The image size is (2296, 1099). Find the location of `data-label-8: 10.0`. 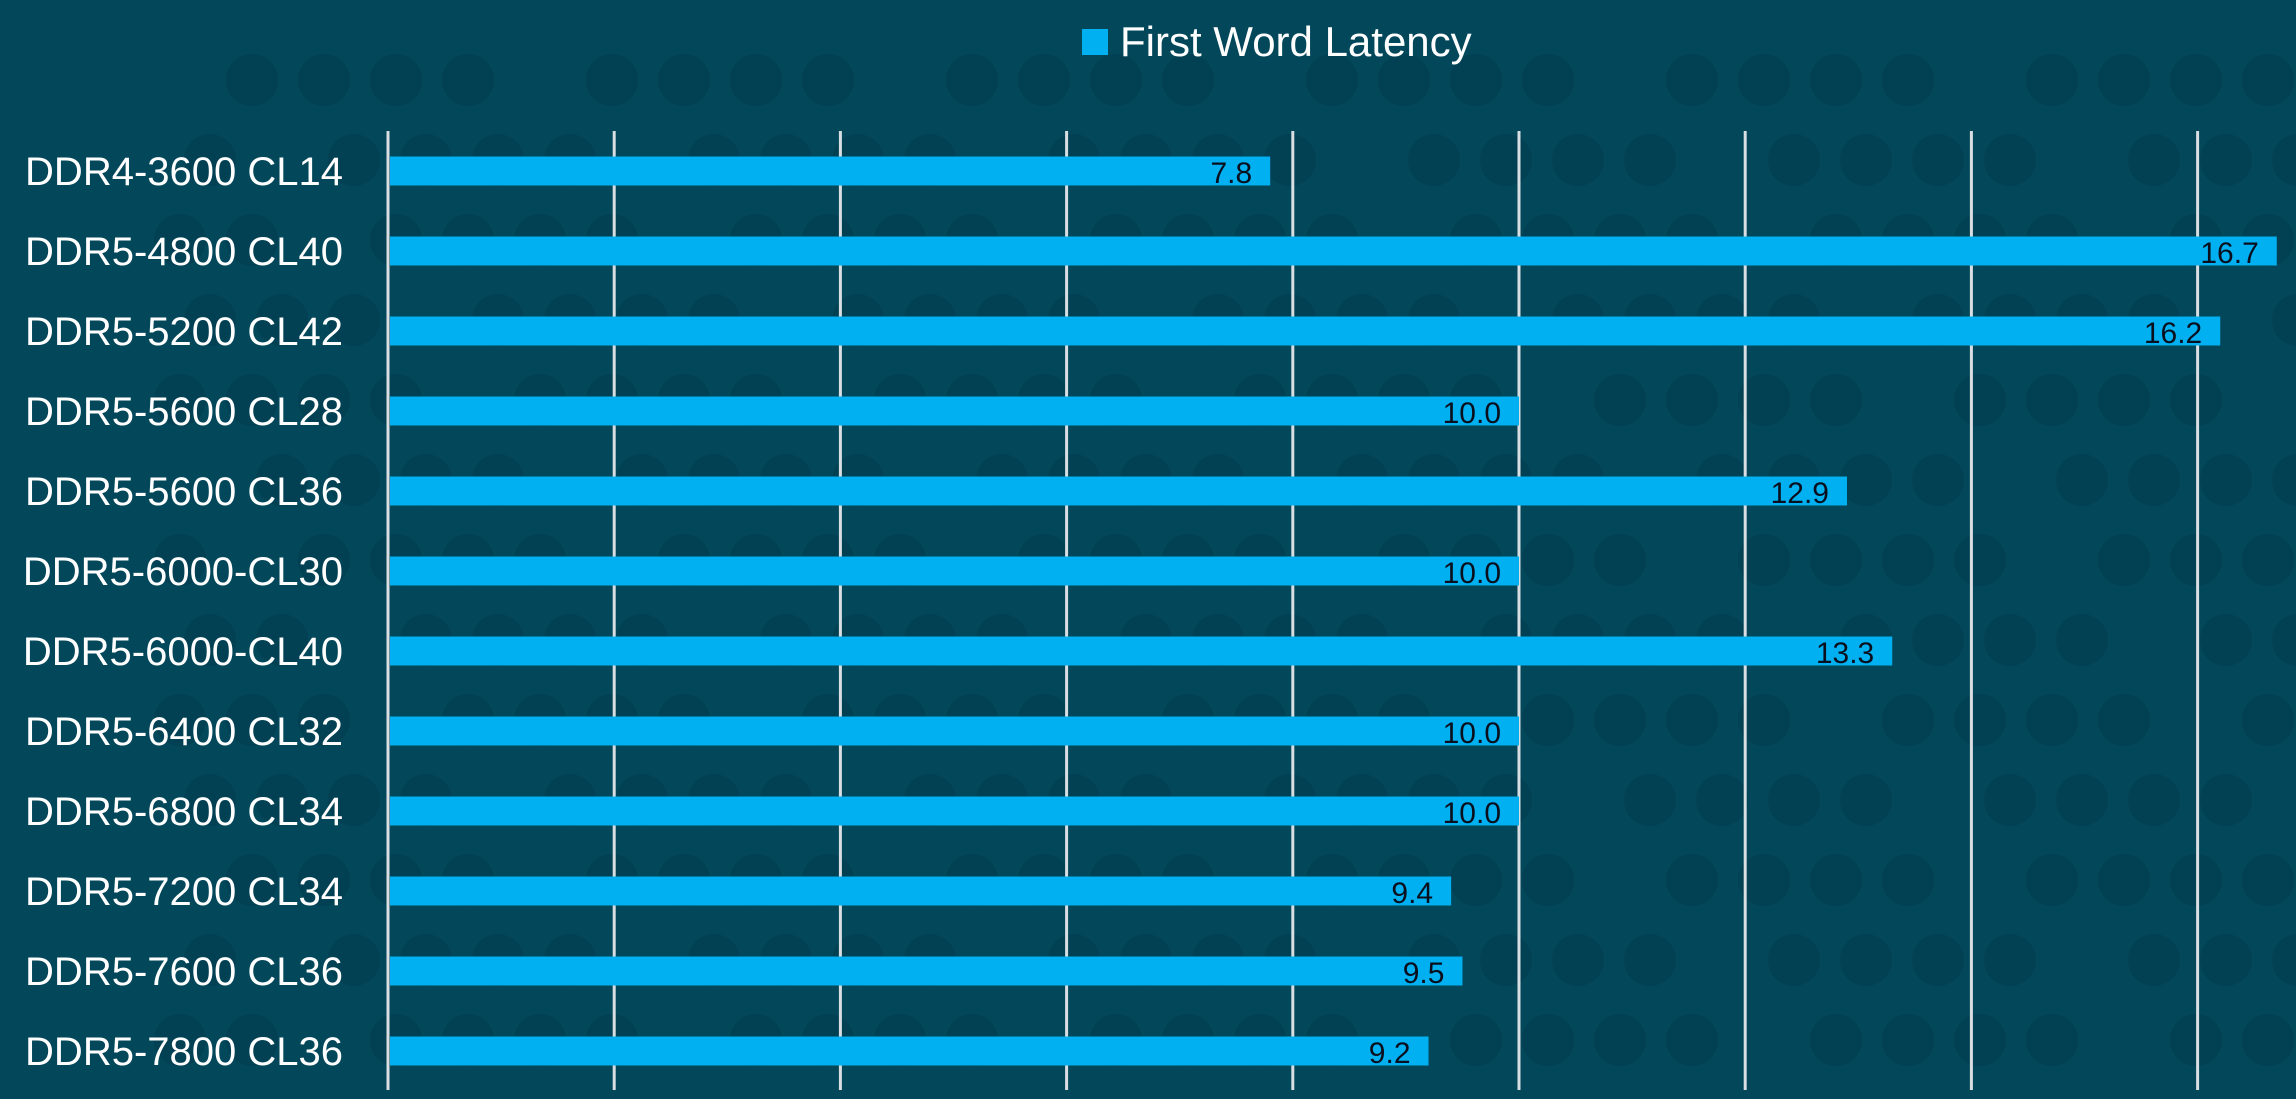

data-label-8: 10.0 is located at coordinates (1472, 813).